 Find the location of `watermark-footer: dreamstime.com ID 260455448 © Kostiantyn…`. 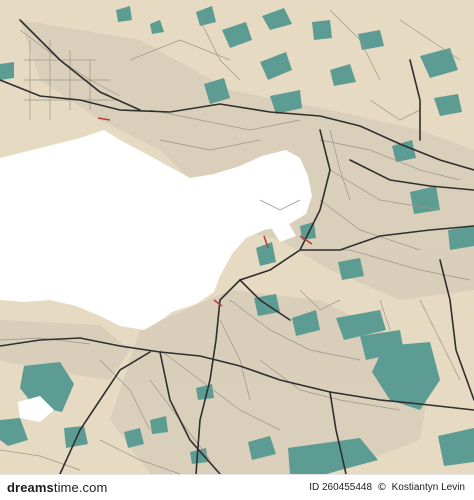

watermark-footer: dreamstime.com ID 260455448 © Kostiantyn… is located at coordinates (237, 487).